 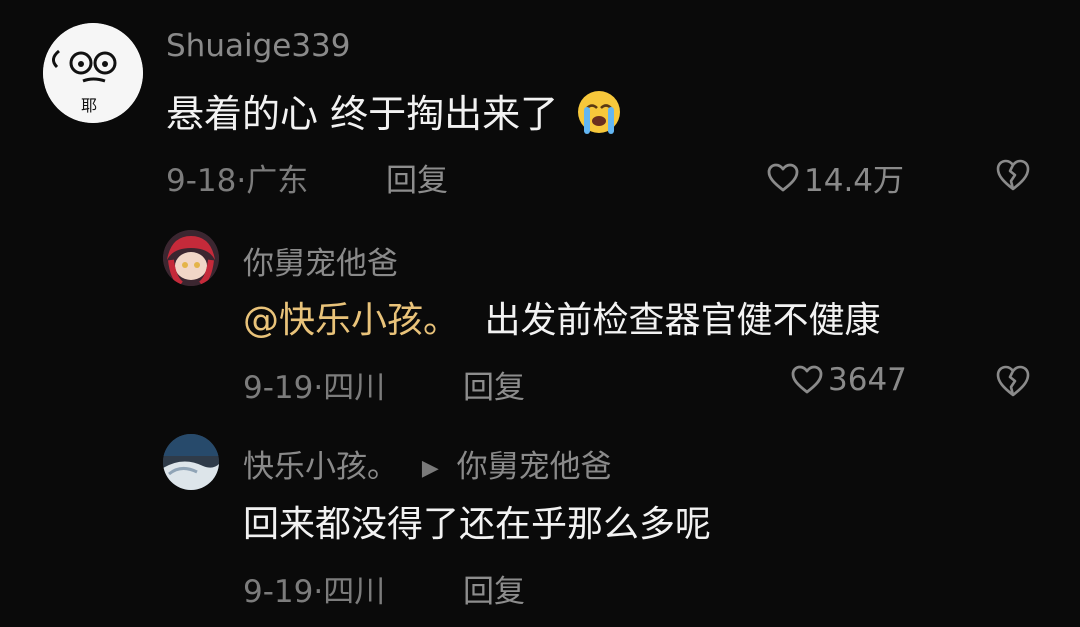 What do you see at coordinates (362, 114) in the screenshot?
I see `comment-text-content: 悬着的心 终于掏出来了` at bounding box center [362, 114].